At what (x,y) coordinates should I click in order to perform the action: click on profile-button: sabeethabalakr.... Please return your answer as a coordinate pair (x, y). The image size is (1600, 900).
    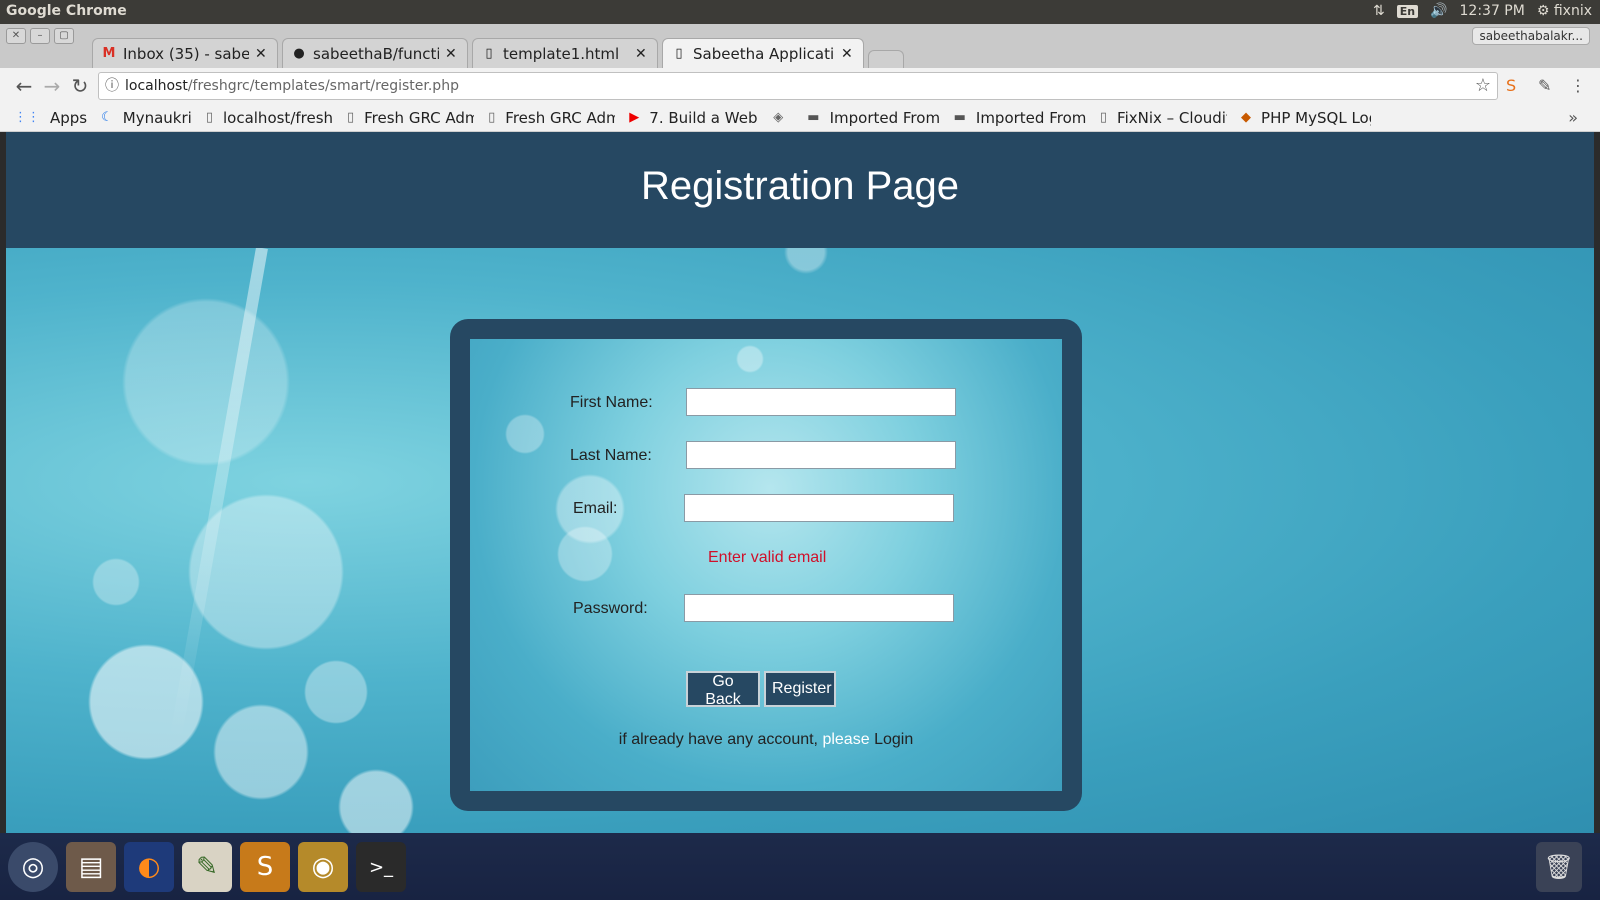
    Looking at the image, I should click on (1531, 36).